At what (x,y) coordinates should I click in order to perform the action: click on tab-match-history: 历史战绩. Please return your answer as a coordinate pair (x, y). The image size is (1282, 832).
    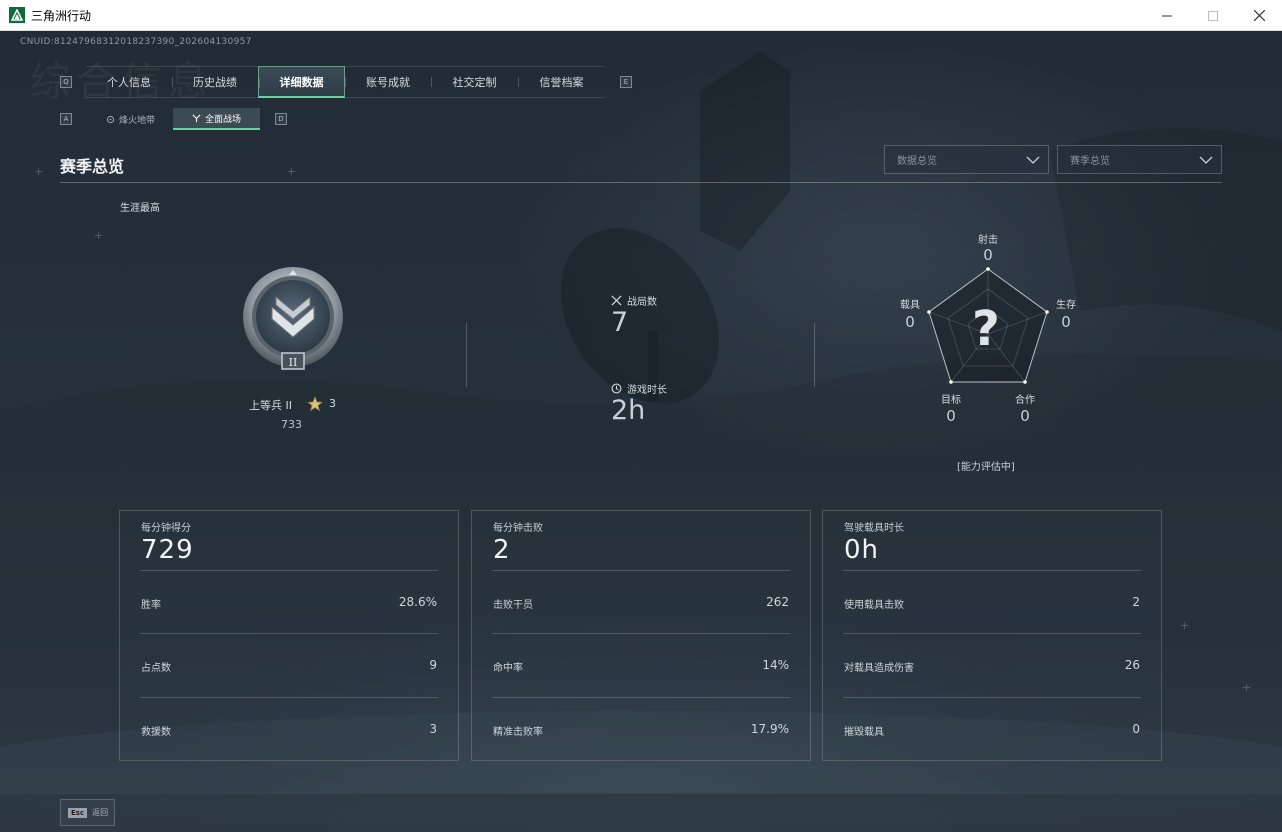
    Looking at the image, I should click on (215, 82).